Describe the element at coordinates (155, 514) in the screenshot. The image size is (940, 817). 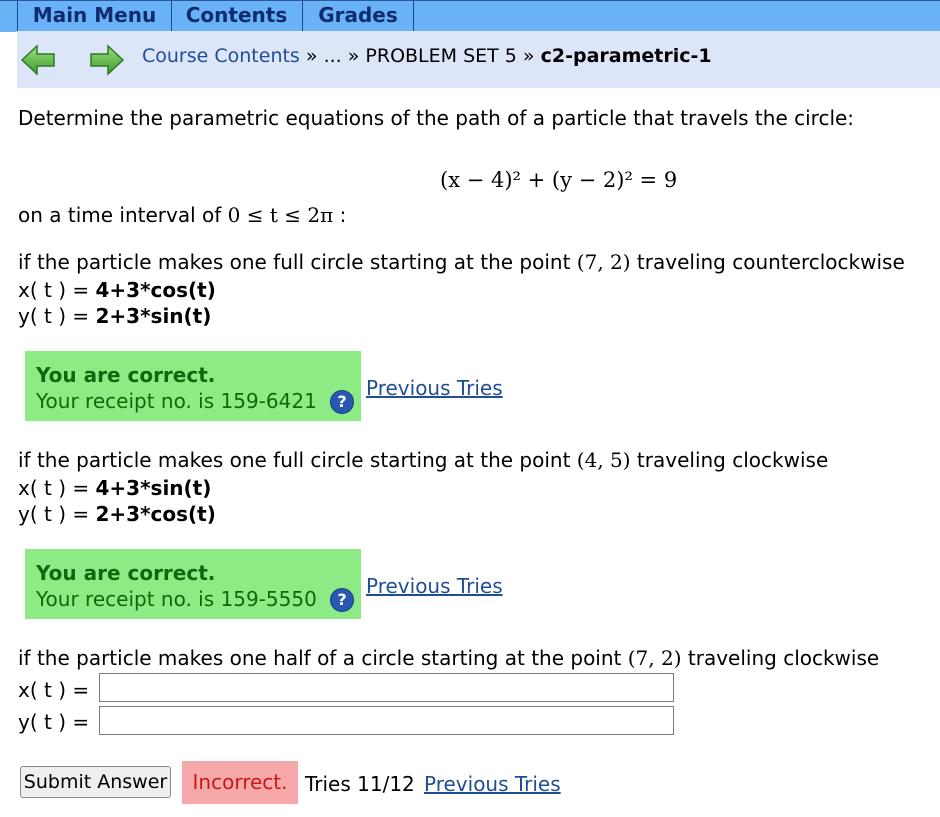
I see `y-answer-value: 2+3*cos(t)` at that location.